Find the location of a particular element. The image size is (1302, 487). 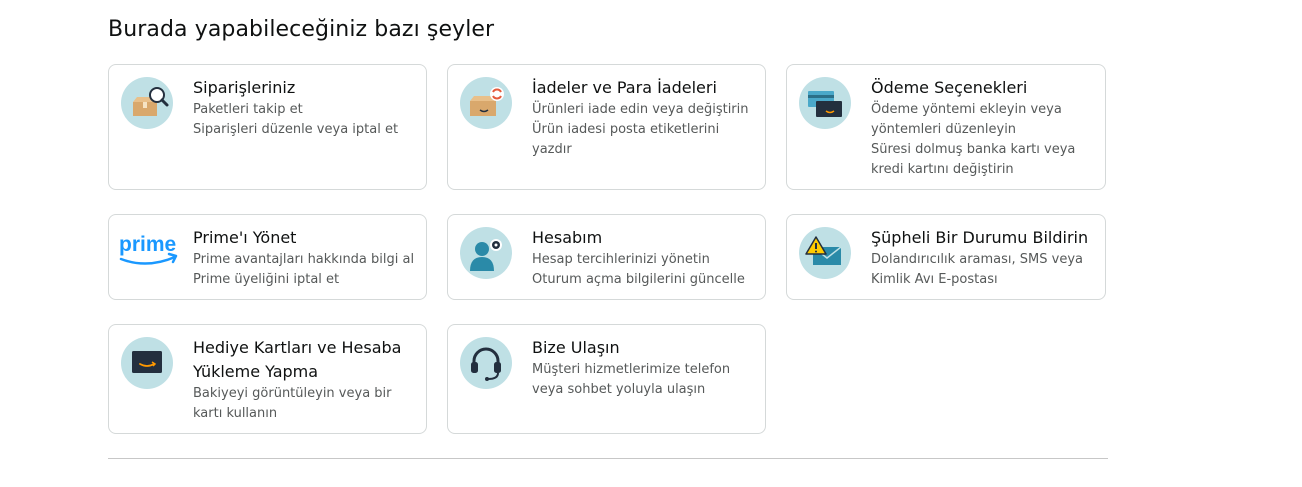

headset-icon is located at coordinates (486, 363).